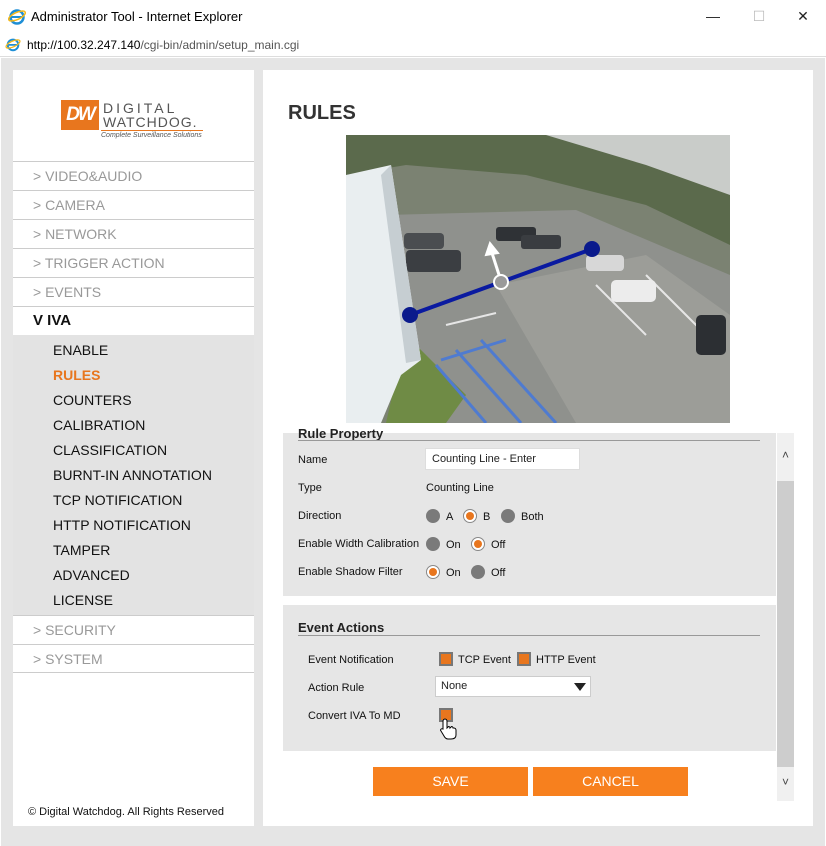  What do you see at coordinates (17, 17) in the screenshot?
I see `internet-explorer-icon` at bounding box center [17, 17].